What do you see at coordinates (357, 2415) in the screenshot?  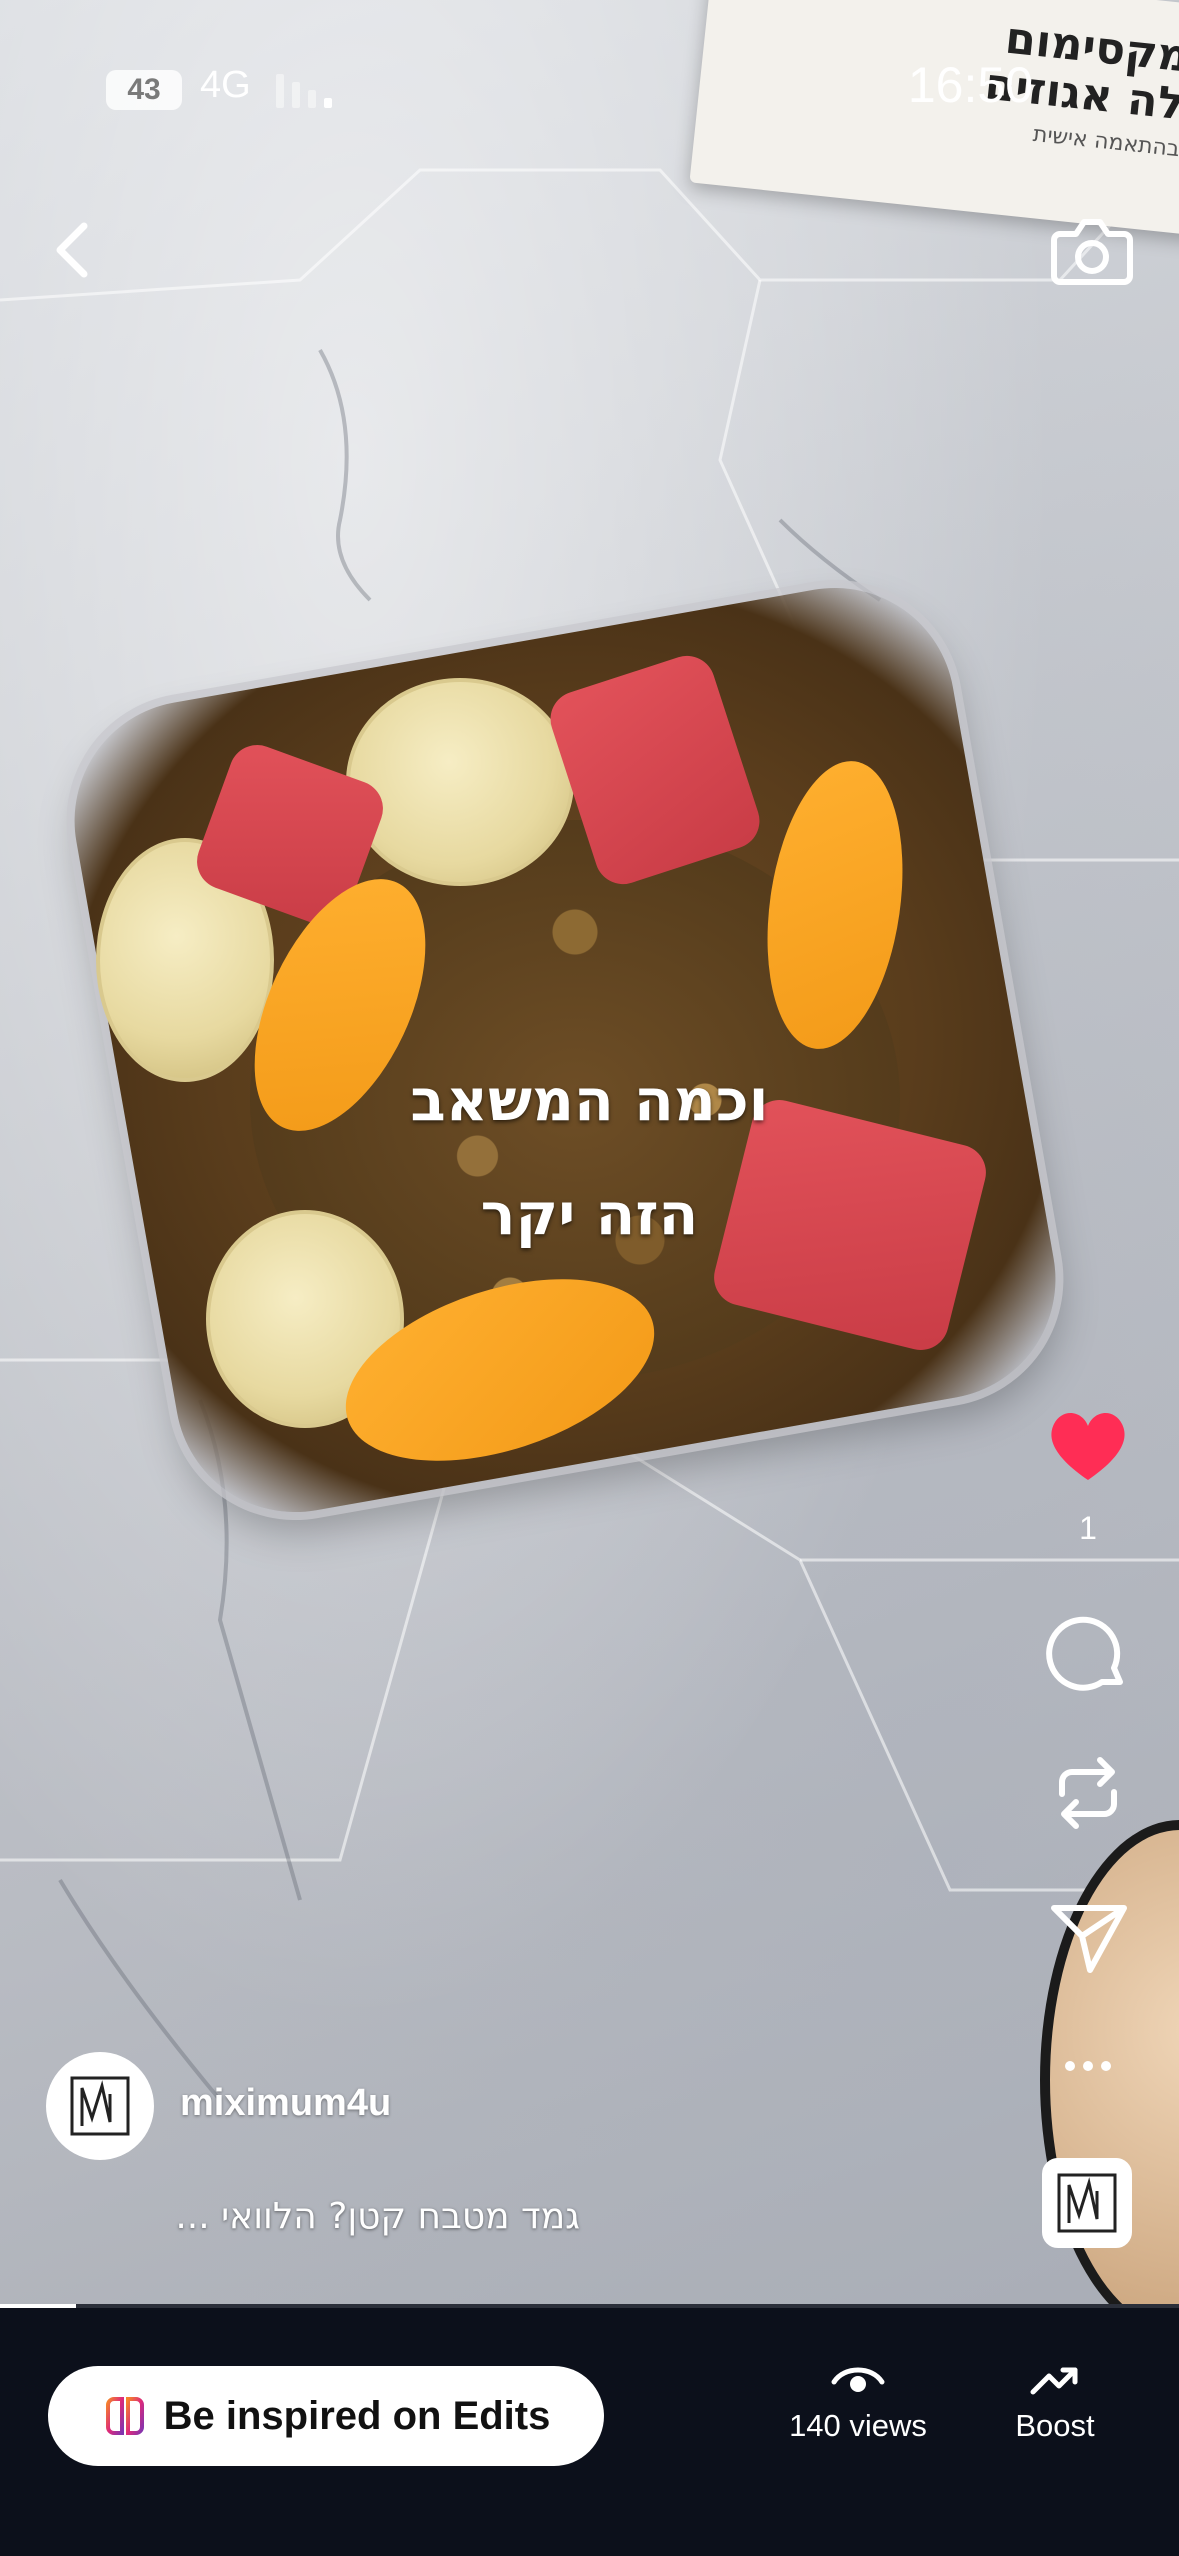 I see `edits-button-label: Be inspired on Edits` at bounding box center [357, 2415].